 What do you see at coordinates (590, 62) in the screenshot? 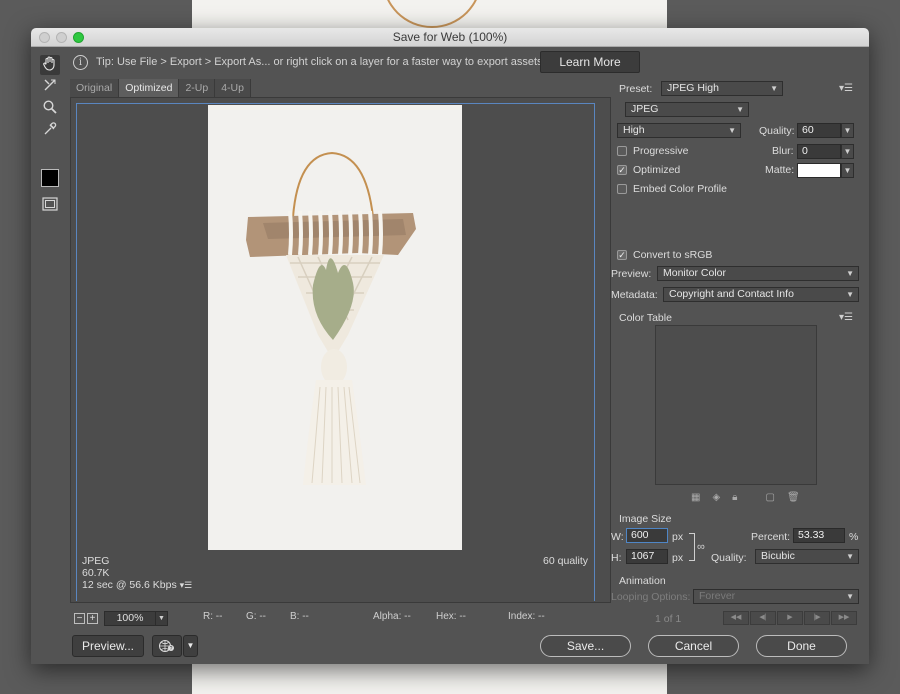
I see `learn-more-button: Learn More` at bounding box center [590, 62].